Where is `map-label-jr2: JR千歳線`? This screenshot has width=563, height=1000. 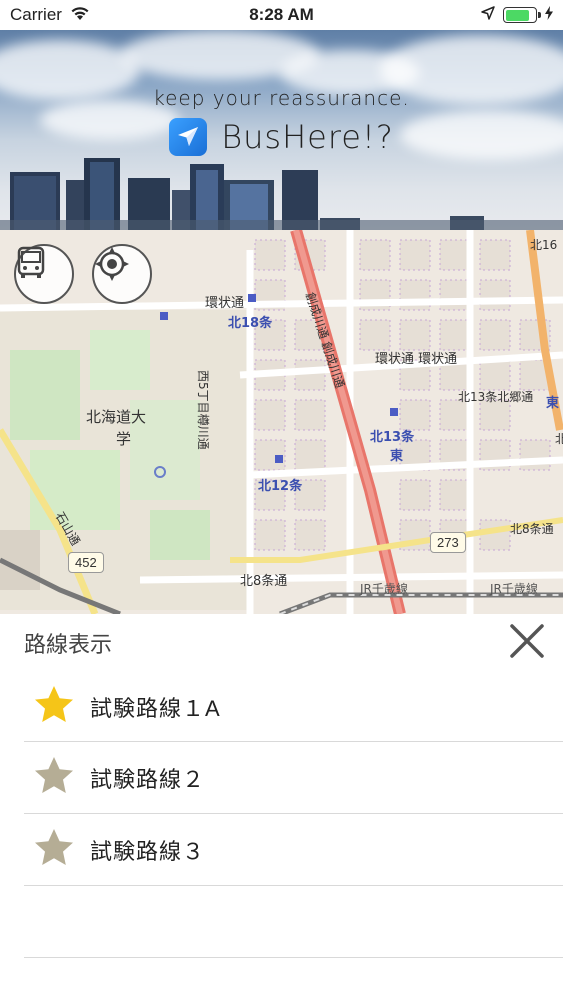 map-label-jr2: JR千歳線 is located at coordinates (514, 589).